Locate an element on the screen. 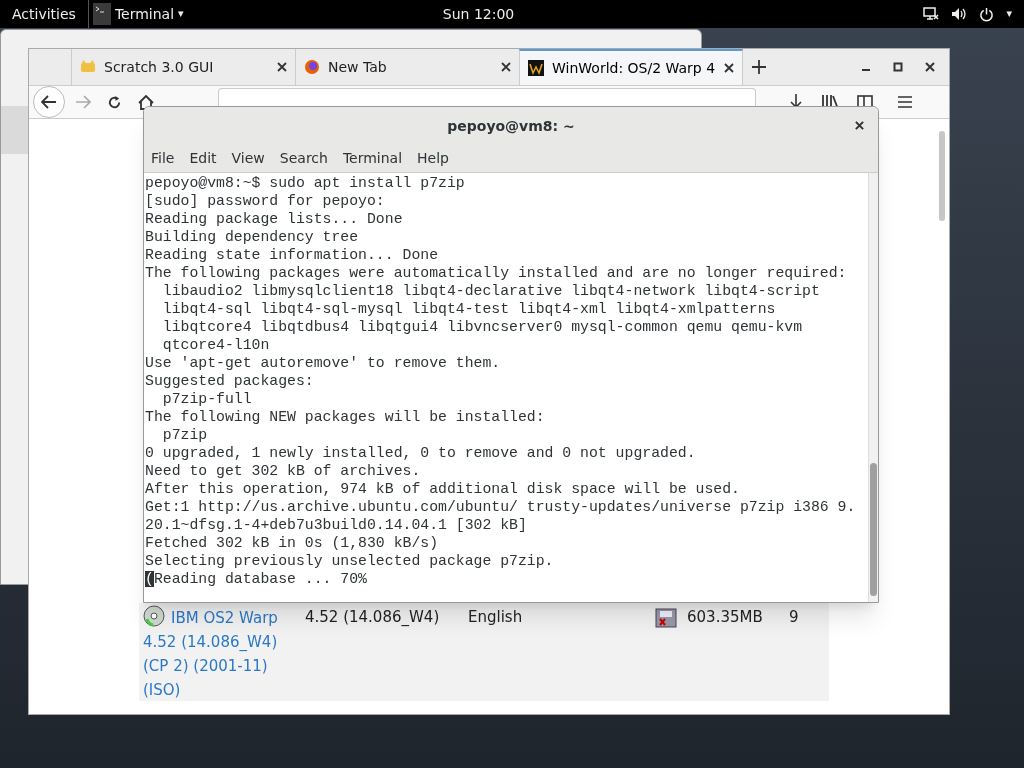 Image resolution: width=1024 pixels, height=768 pixels. terminal-line: Reading state information... Done is located at coordinates (292, 255).